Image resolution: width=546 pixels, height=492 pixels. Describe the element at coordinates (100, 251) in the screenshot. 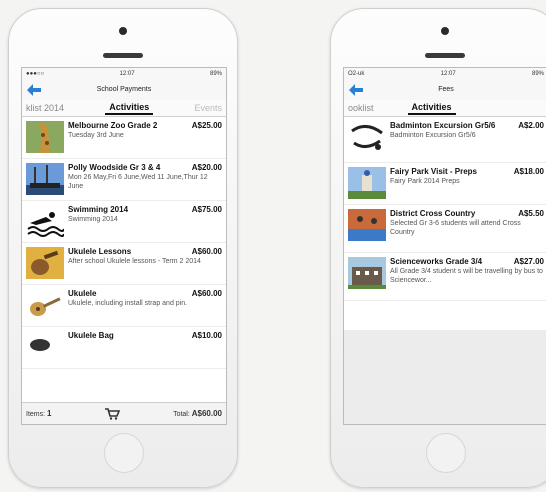

I see `item-title: Ukulele Lessons` at that location.